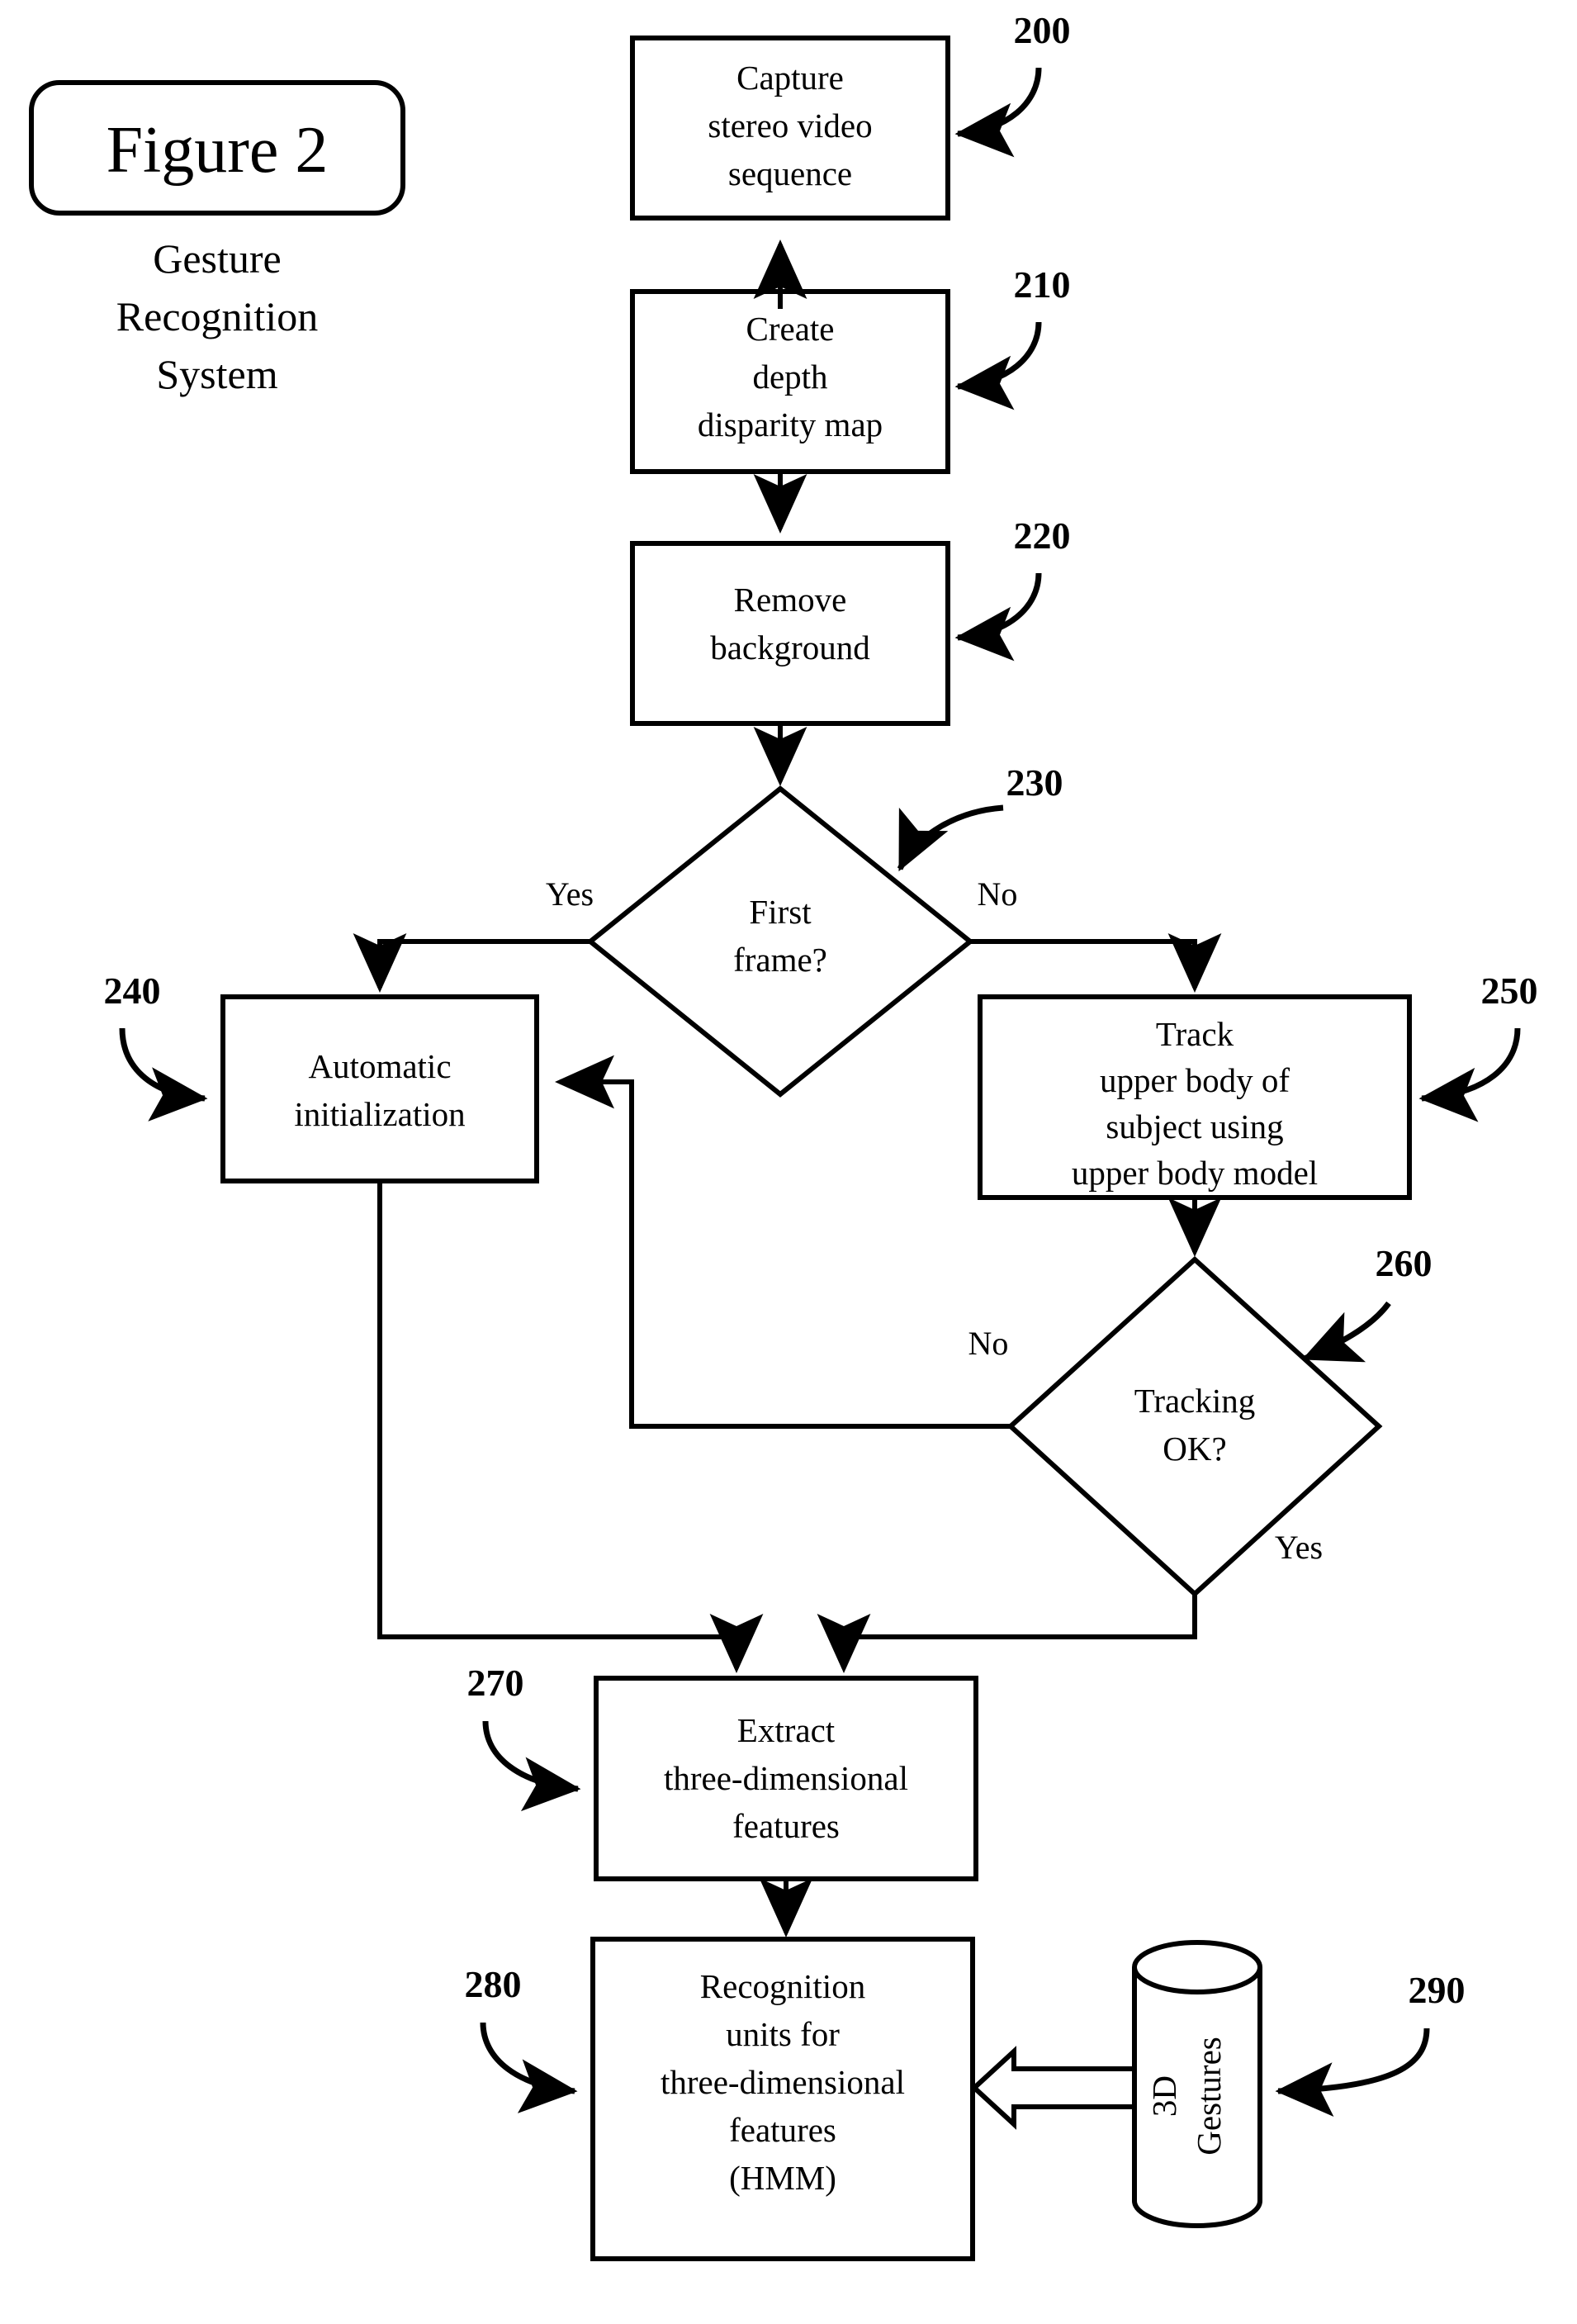 This screenshot has height=2324, width=1577. Describe the element at coordinates (789, 377) in the screenshot. I see `depth-map-line-2: depth` at that location.